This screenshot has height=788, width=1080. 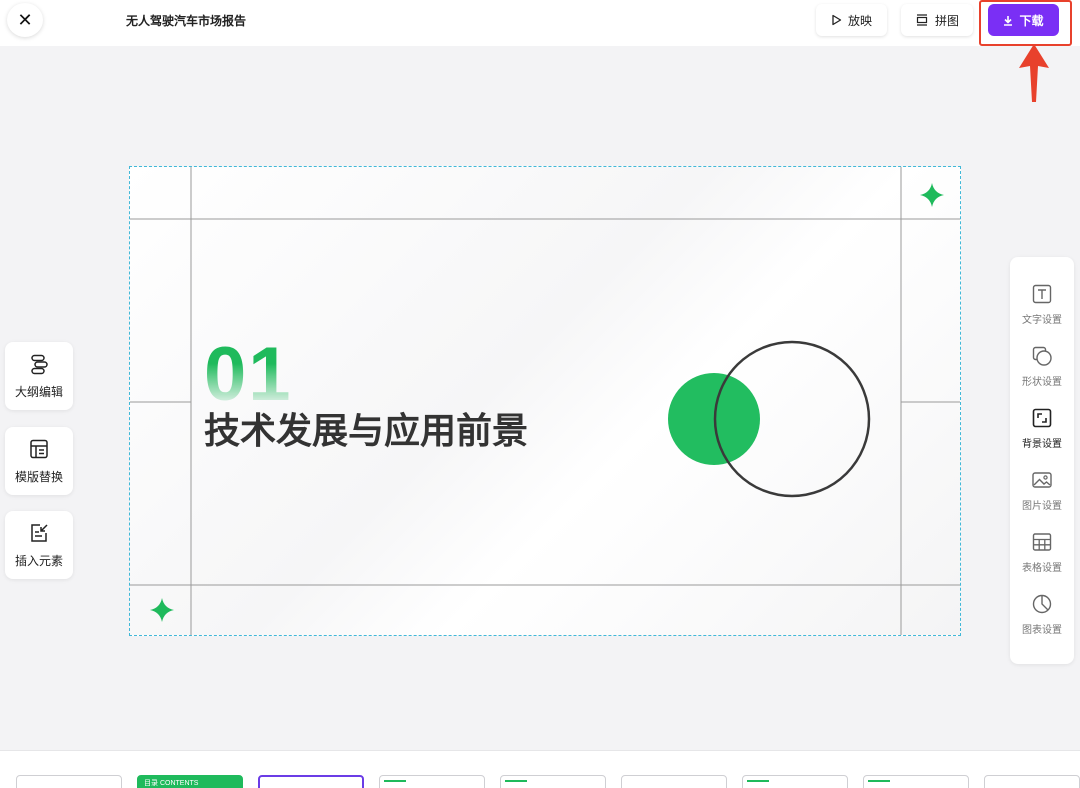 What do you see at coordinates (1042, 356) in the screenshot?
I see `shape-icon` at bounding box center [1042, 356].